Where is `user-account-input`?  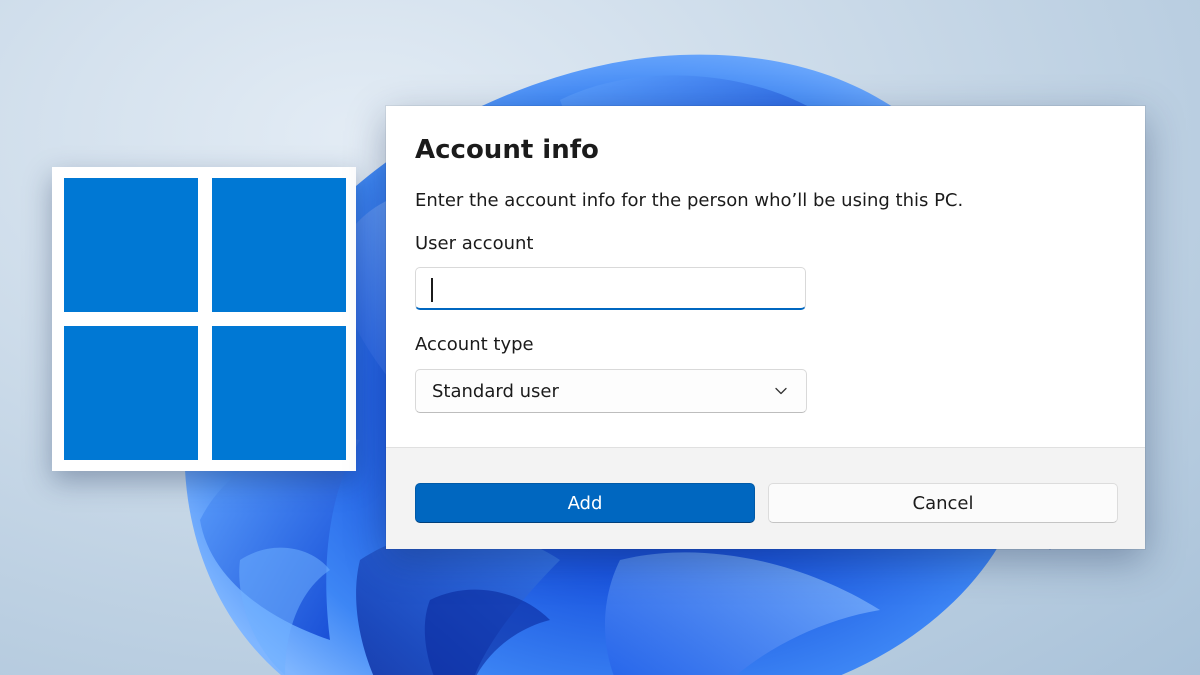 user-account-input is located at coordinates (610, 288).